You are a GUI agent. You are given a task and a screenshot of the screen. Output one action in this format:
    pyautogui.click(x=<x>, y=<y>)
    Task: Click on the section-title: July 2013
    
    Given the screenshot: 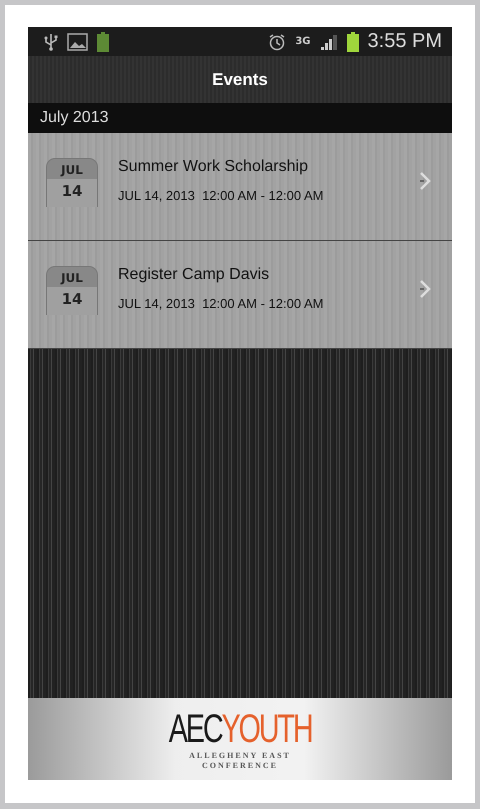 What is the action you would take?
    pyautogui.click(x=74, y=118)
    